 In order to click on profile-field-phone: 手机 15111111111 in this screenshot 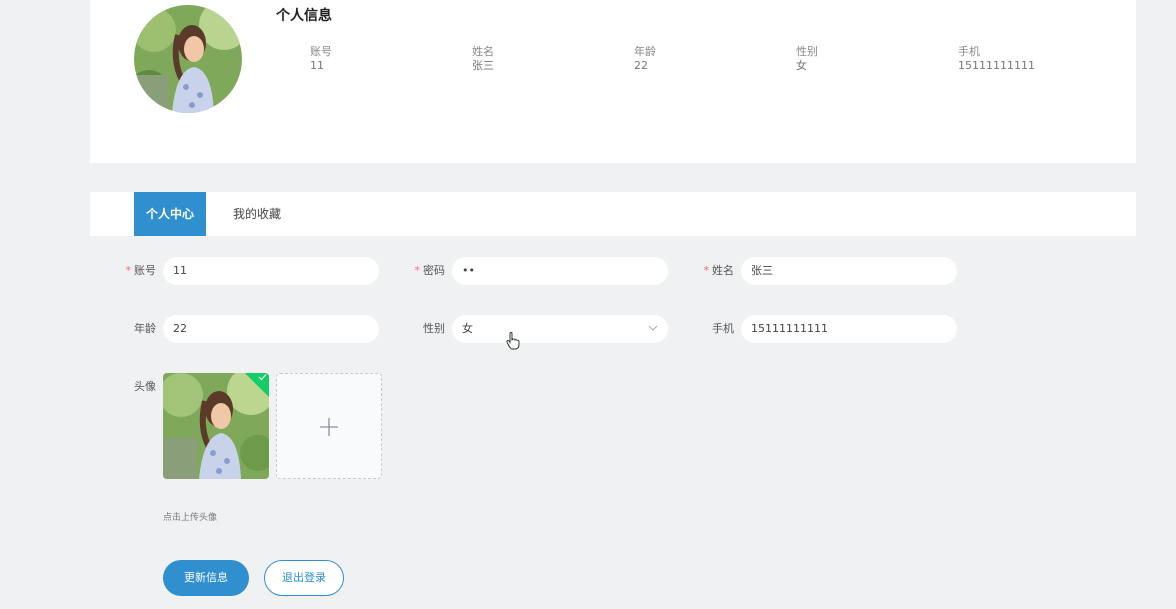, I will do `click(996, 59)`.